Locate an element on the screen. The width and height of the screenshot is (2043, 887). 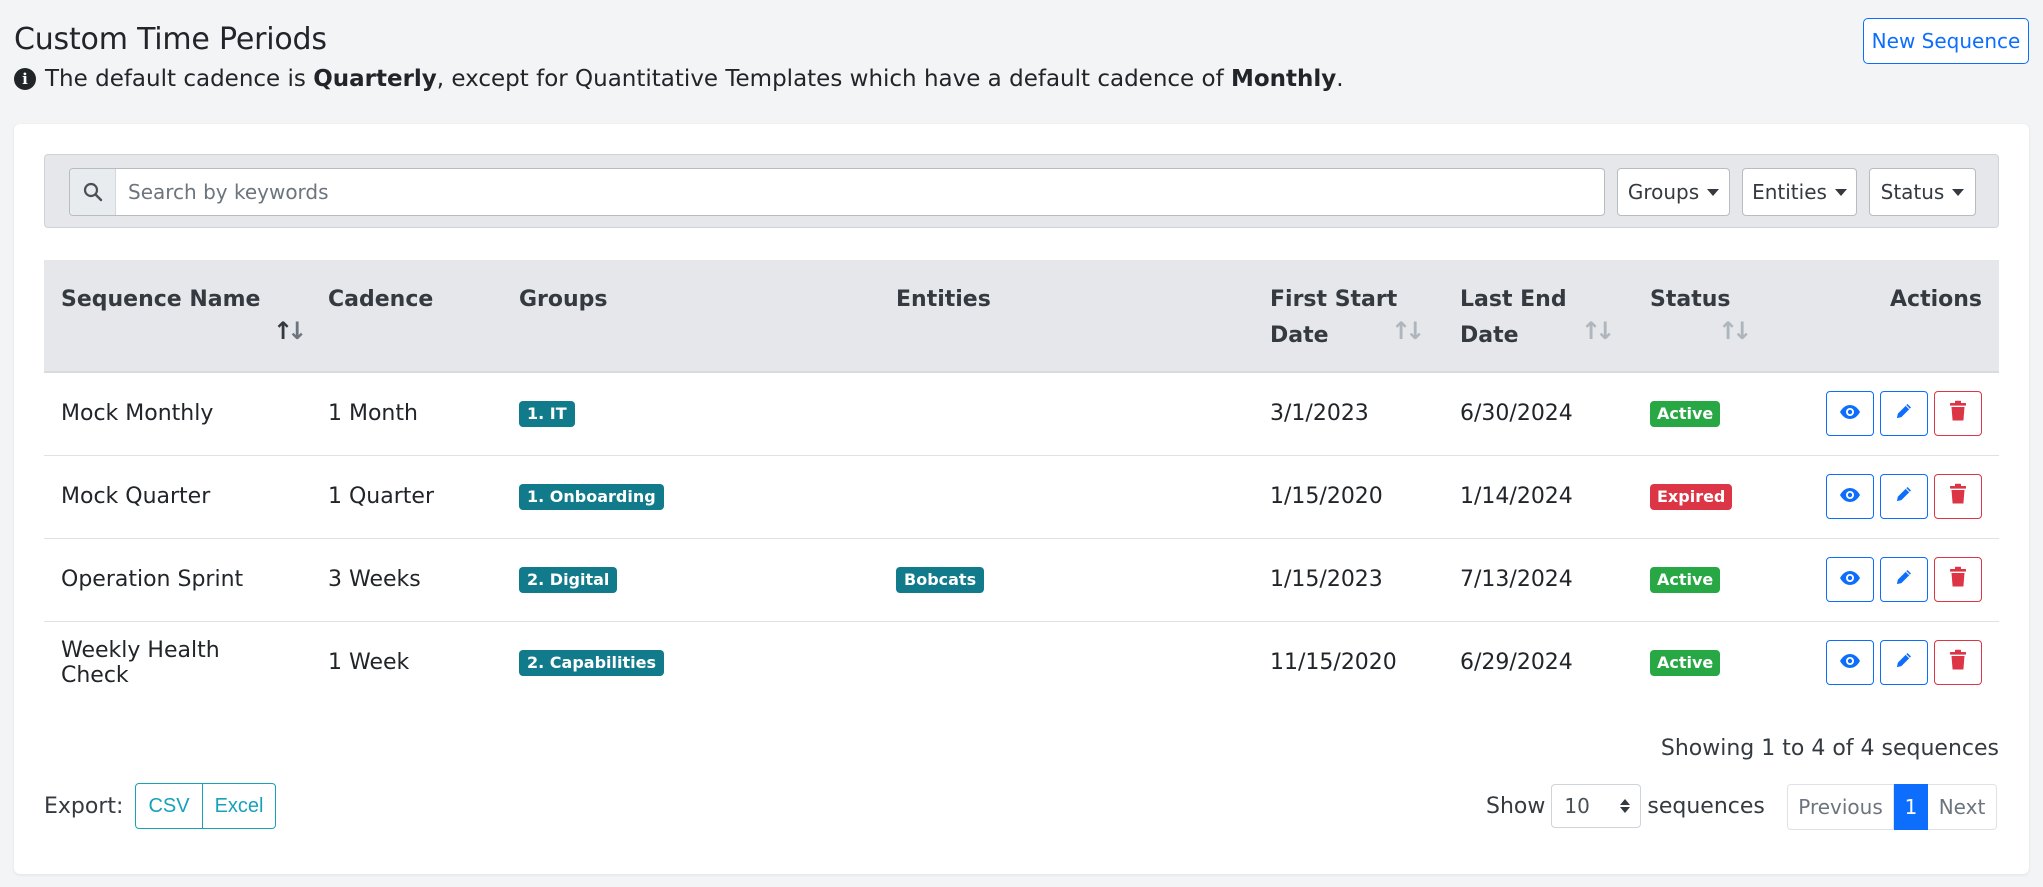
cell-entities: Bobcats is located at coordinates (1066, 580).